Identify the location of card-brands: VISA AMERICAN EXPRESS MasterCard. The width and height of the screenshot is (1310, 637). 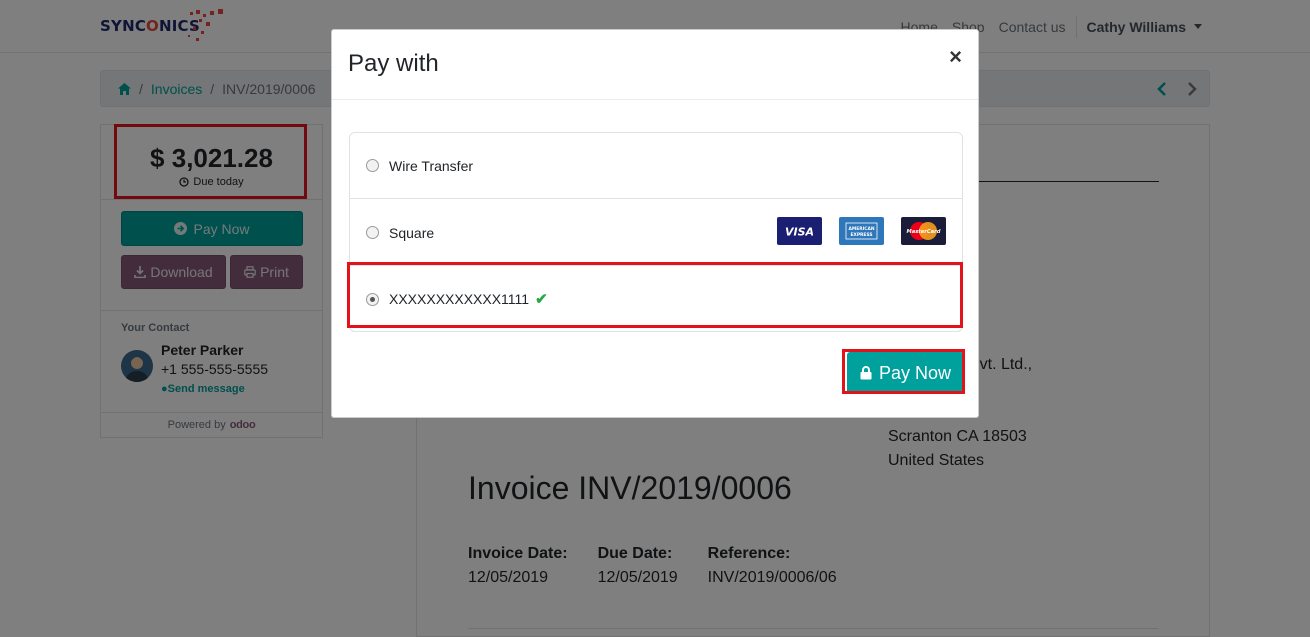
(861, 231).